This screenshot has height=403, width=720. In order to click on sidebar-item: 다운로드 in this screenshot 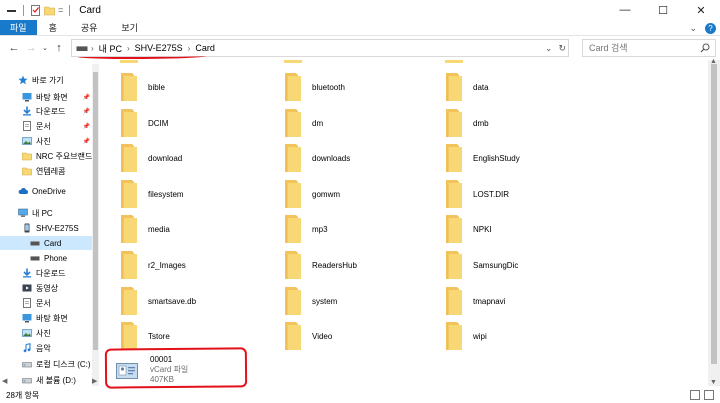, I will do `click(46, 273)`.